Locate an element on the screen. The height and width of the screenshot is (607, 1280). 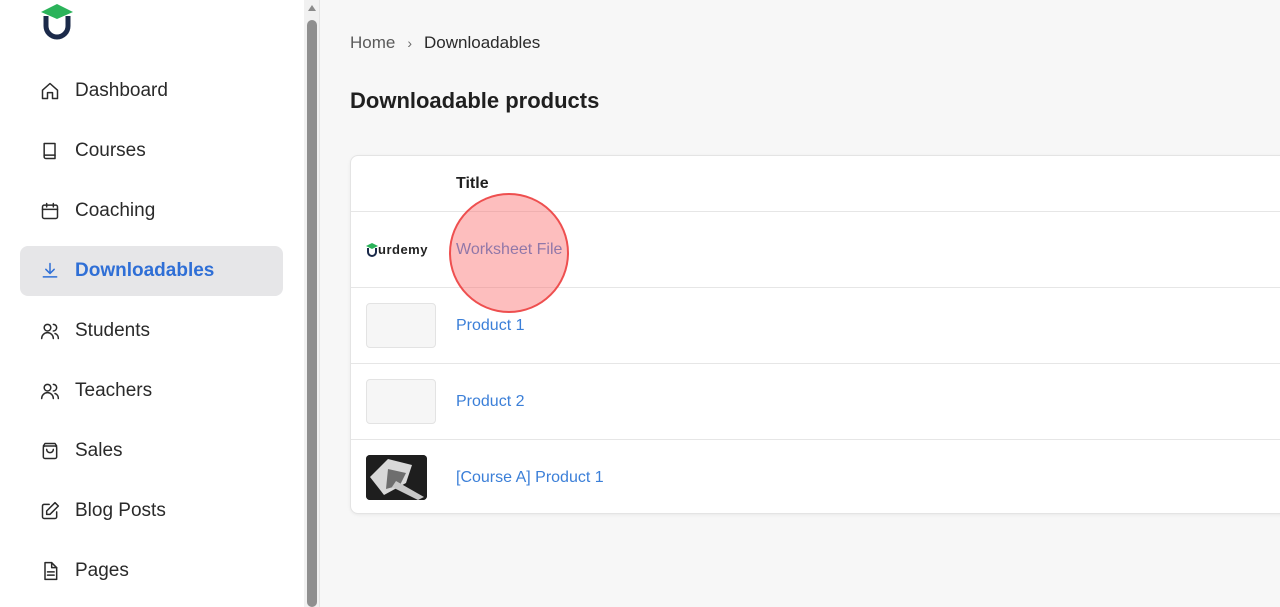
book-icon is located at coordinates (50, 151).